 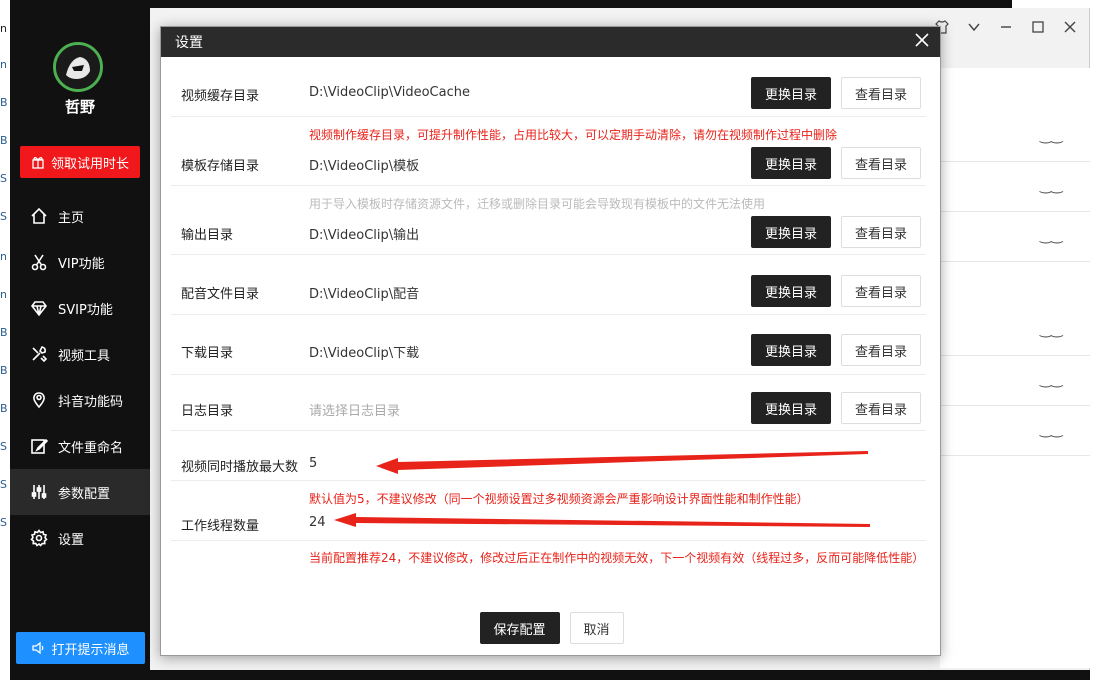 I want to click on window-bottom-strip, so click(x=570, y=675).